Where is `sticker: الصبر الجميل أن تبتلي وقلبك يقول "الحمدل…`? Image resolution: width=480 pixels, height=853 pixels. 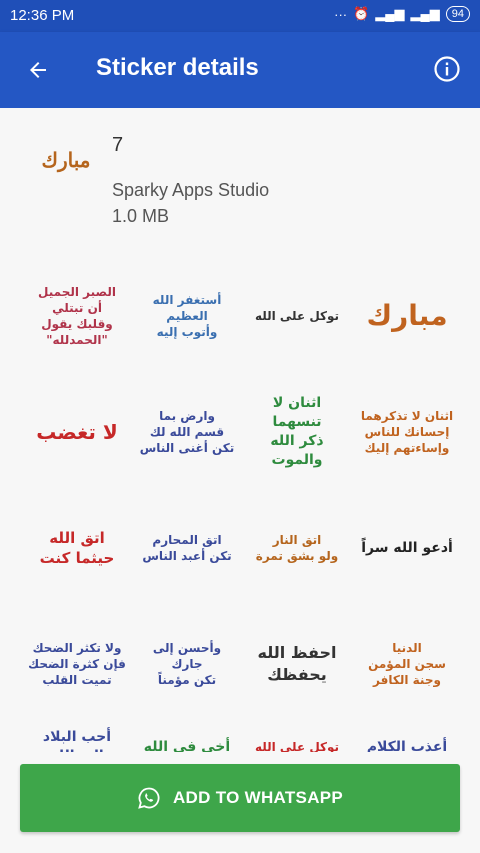
sticker: الصبر الجميل أن تبتلي وقلبك يقول "الحمدل… is located at coordinates (77, 316).